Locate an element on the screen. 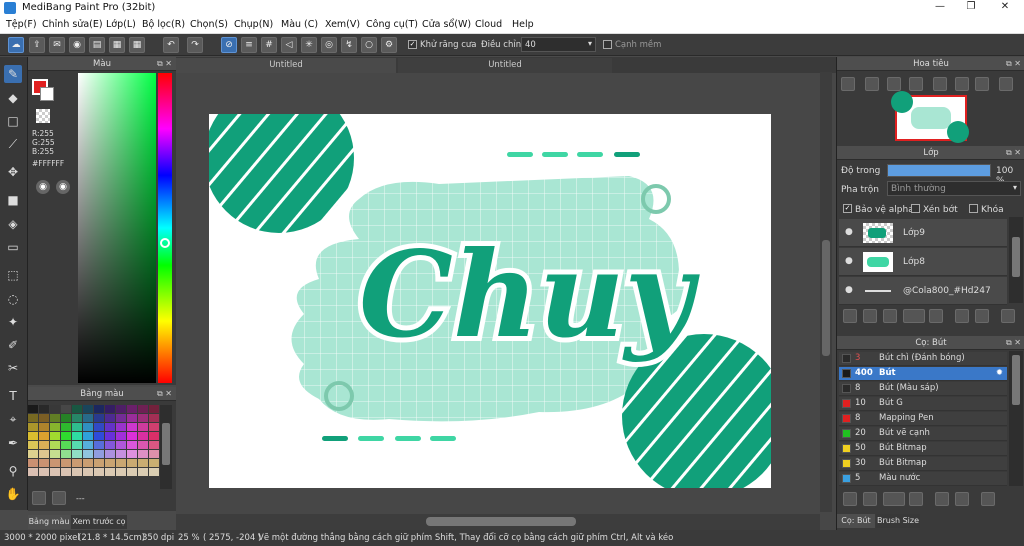  layer-scroll-thumb is located at coordinates (1016, 257).